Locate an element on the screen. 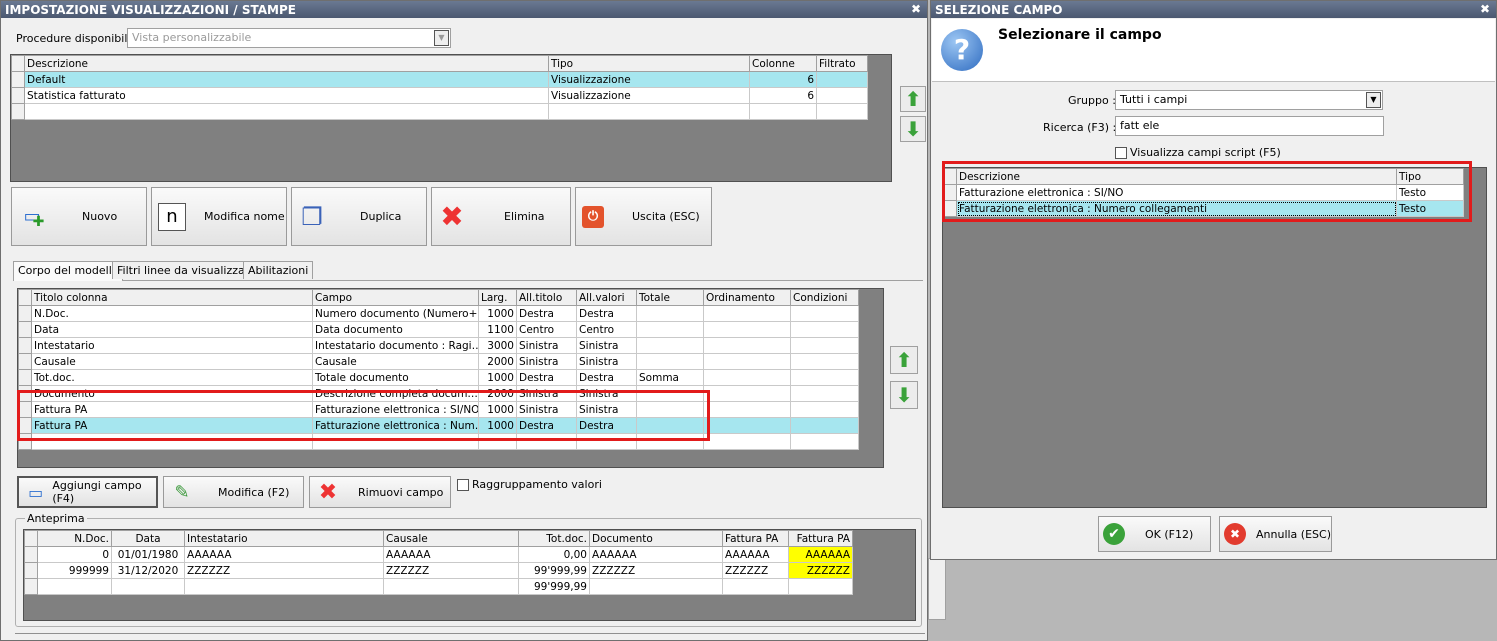 The image size is (1497, 641). table-row: Default Visualizzazione 6 is located at coordinates (439, 79).